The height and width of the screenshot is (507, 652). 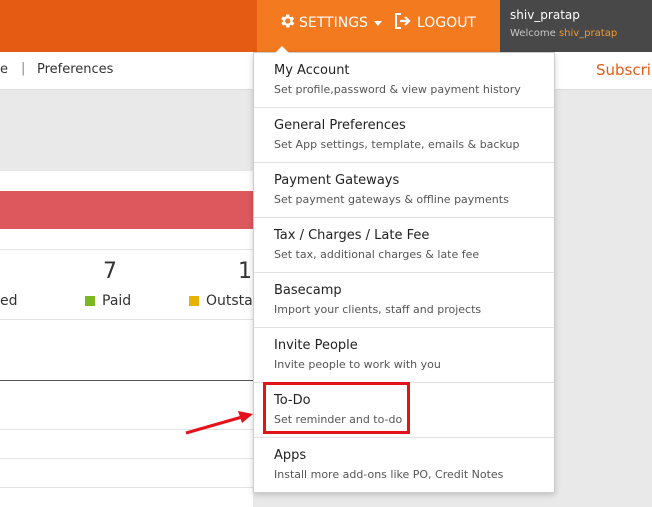 What do you see at coordinates (378, 309) in the screenshot?
I see `menu-item-desc: Import your clients, staff and projects` at bounding box center [378, 309].